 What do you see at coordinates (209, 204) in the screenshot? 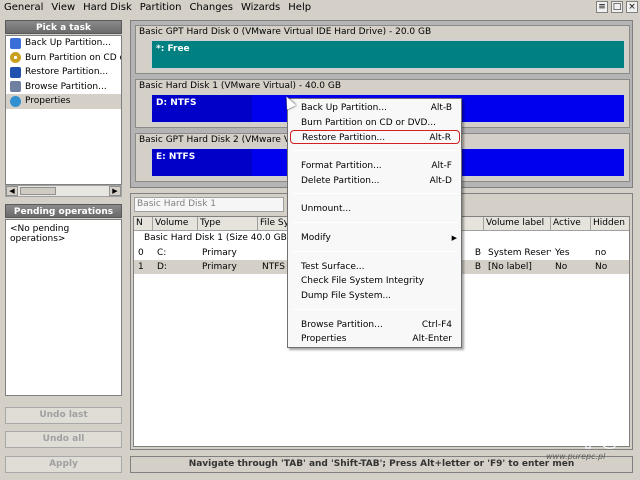
I see `disk-combo: Basic Hard Disk 1` at bounding box center [209, 204].